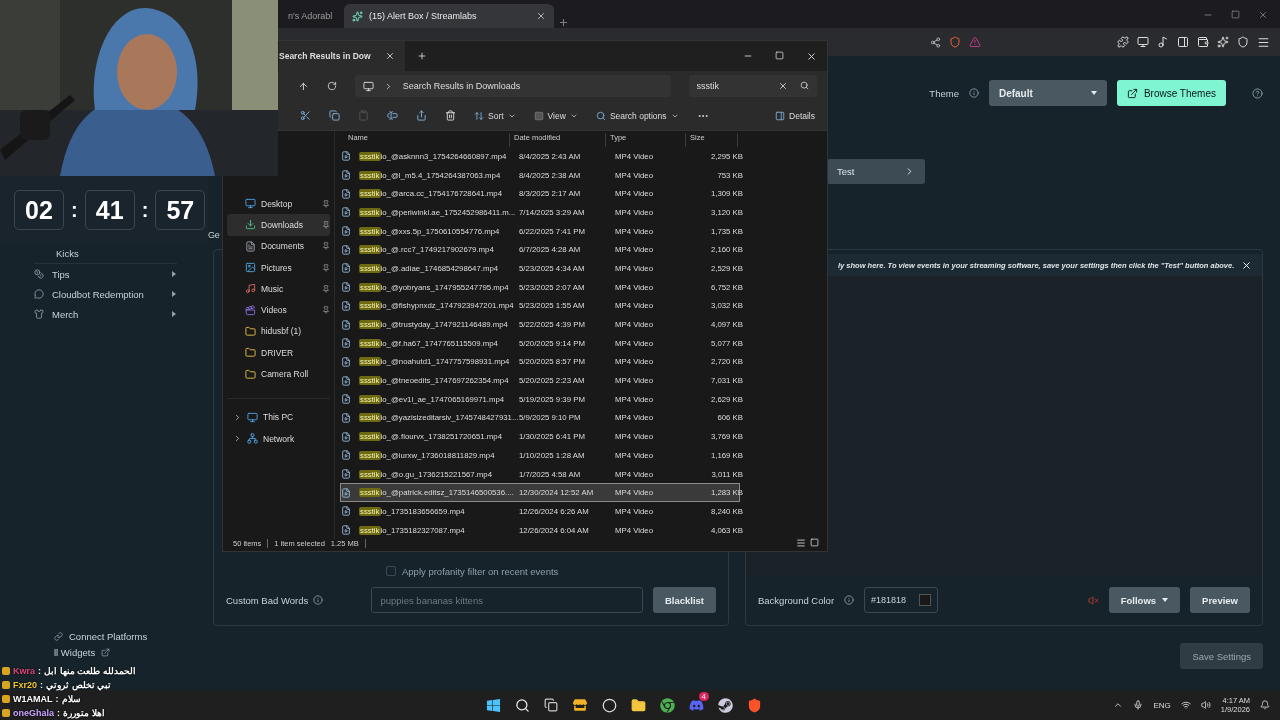  I want to click on address-bar: Search Results in Downloads, so click(512, 86).